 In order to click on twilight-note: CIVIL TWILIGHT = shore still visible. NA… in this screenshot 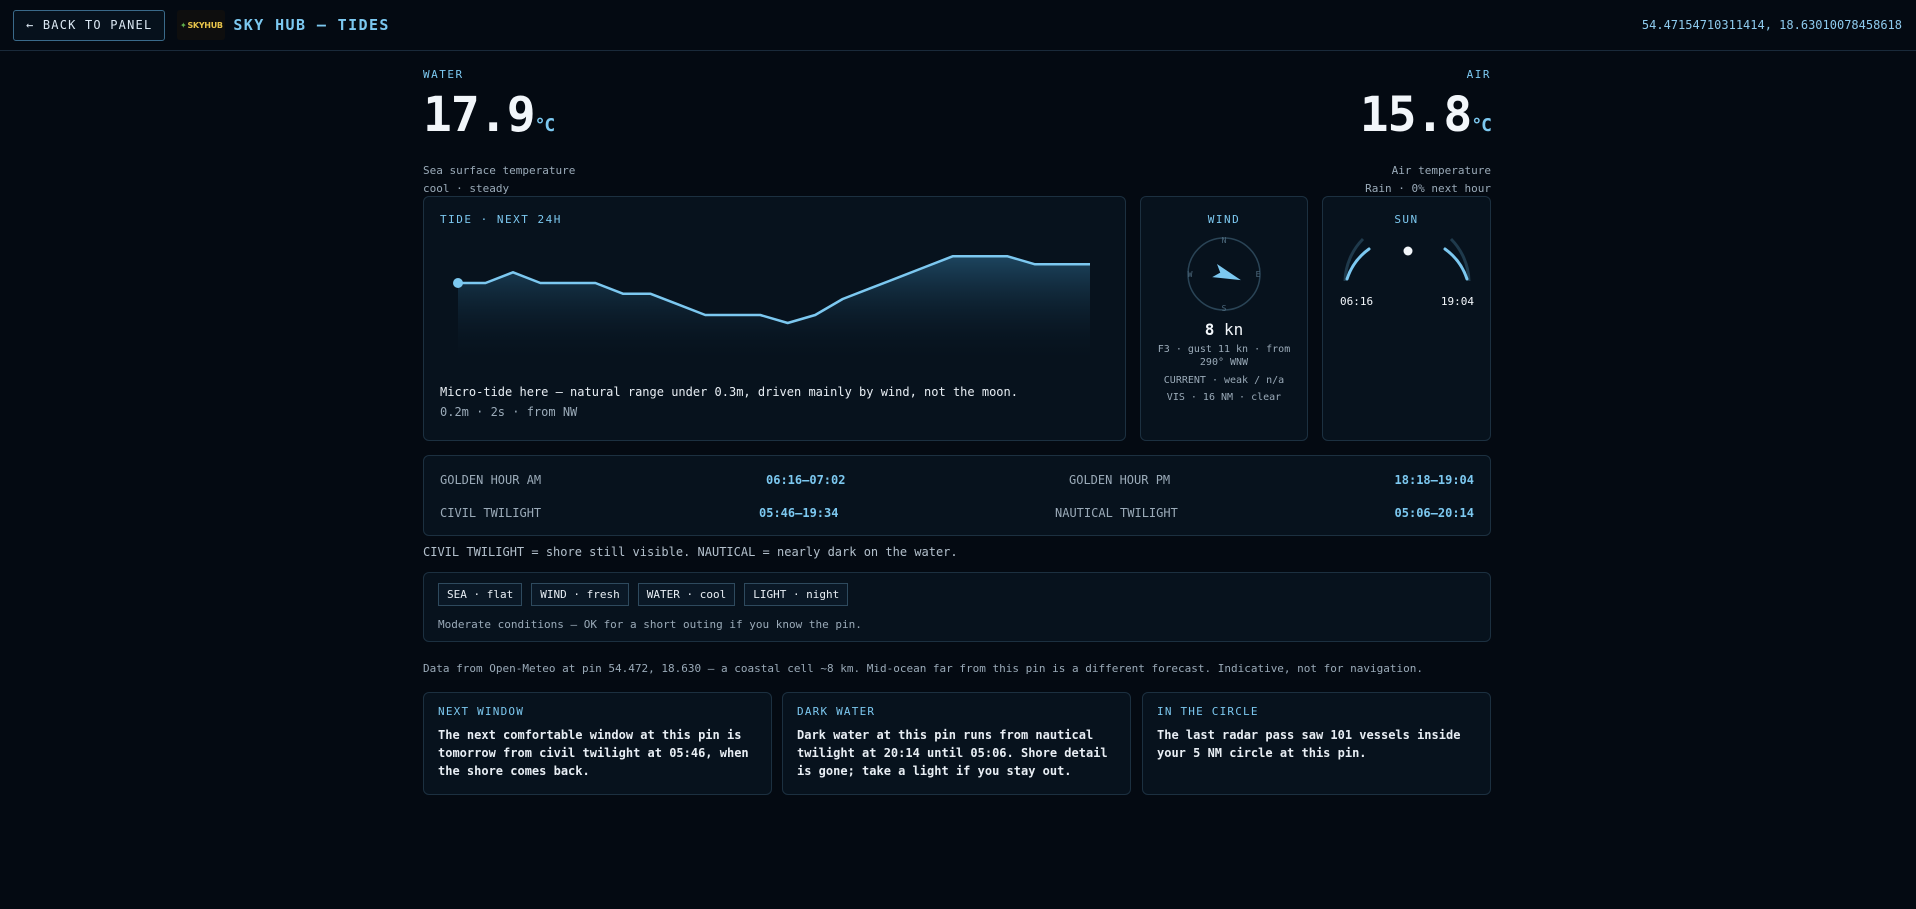, I will do `click(690, 552)`.